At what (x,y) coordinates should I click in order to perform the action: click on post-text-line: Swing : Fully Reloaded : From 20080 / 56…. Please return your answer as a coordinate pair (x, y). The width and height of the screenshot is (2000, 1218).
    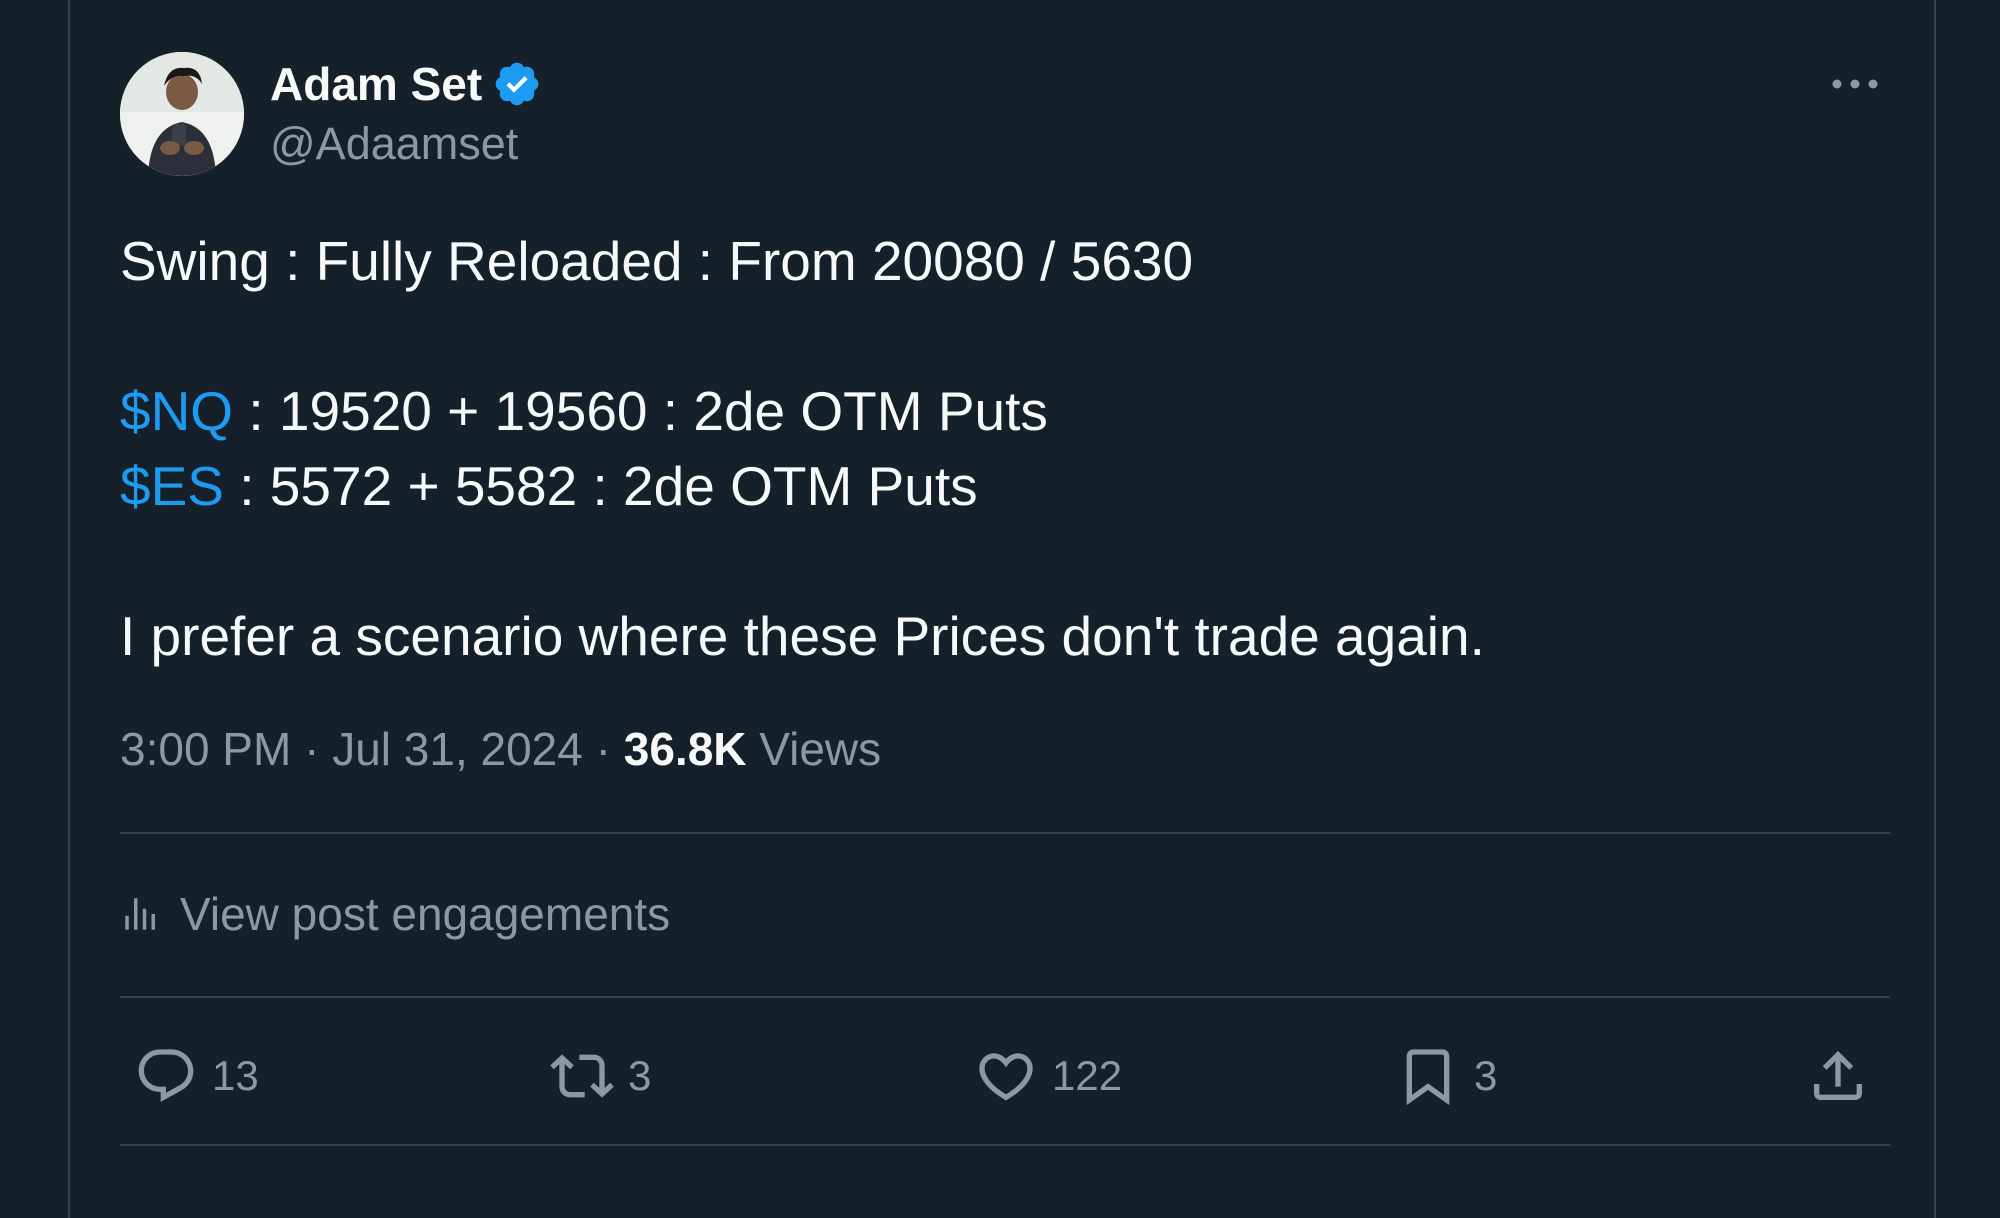
    Looking at the image, I should click on (657, 261).